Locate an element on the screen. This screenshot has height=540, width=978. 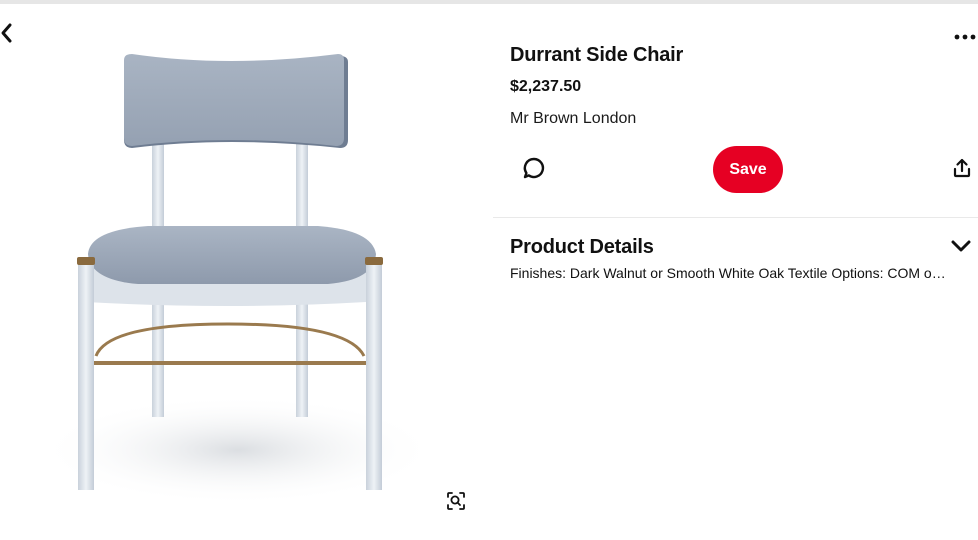
chevron-left-icon is located at coordinates (7, 35).